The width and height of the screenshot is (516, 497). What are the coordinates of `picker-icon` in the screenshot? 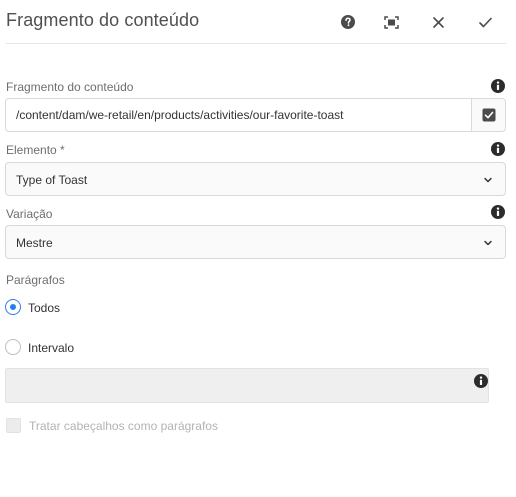 It's located at (488, 115).